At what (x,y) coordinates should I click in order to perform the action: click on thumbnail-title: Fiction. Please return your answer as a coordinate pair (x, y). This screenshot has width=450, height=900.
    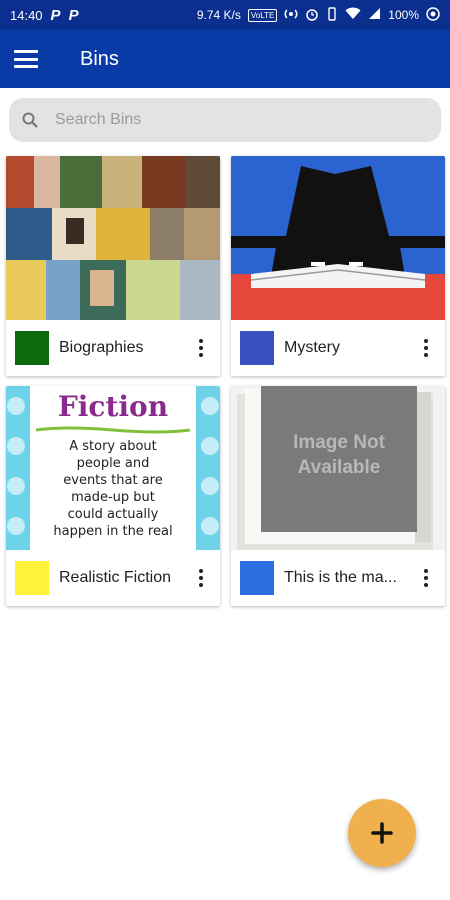
    Looking at the image, I should click on (113, 406).